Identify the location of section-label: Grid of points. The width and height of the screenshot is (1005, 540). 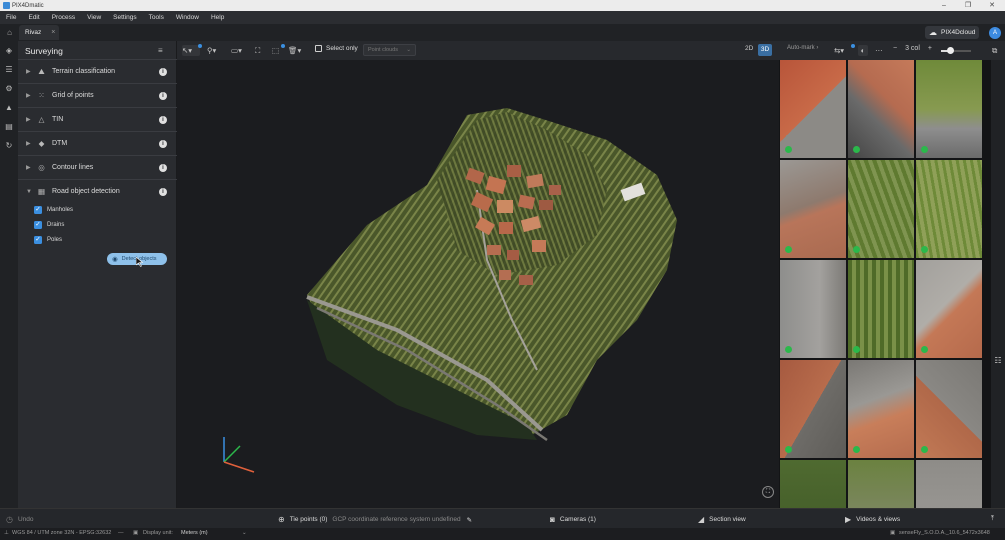
(73, 95).